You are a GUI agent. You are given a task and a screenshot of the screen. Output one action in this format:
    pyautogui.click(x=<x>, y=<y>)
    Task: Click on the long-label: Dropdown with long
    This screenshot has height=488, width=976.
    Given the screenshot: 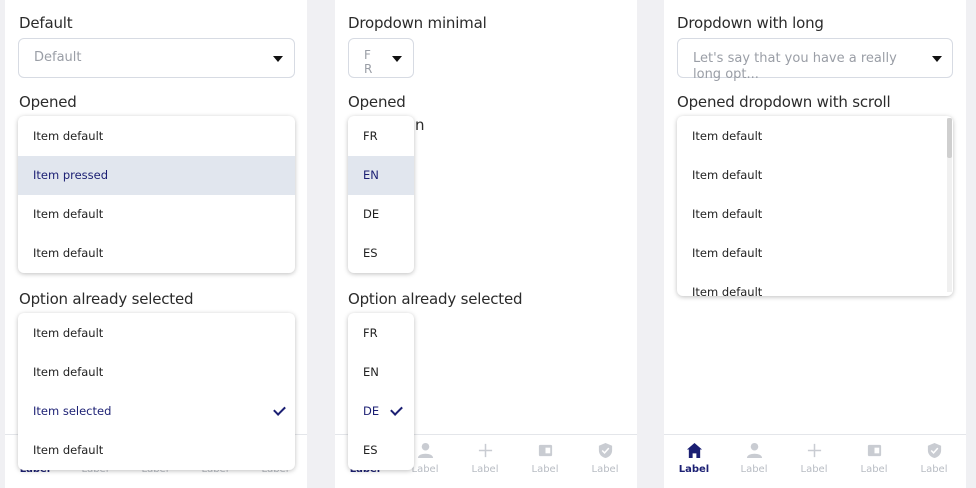 What is the action you would take?
    pyautogui.click(x=750, y=23)
    